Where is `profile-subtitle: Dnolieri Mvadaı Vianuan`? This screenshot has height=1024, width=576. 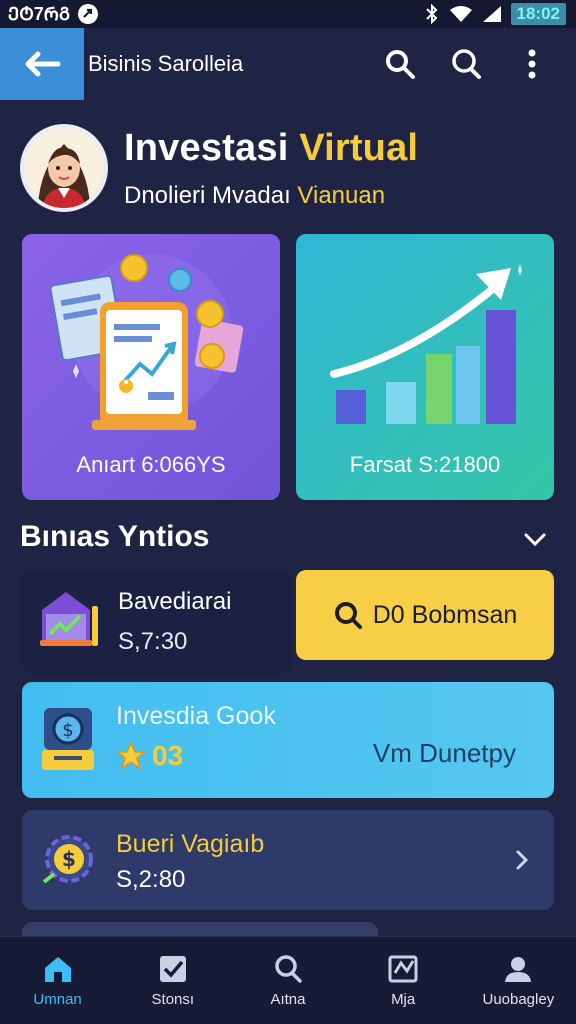 profile-subtitle: Dnolieri Mvadaı Vianuan is located at coordinates (271, 196).